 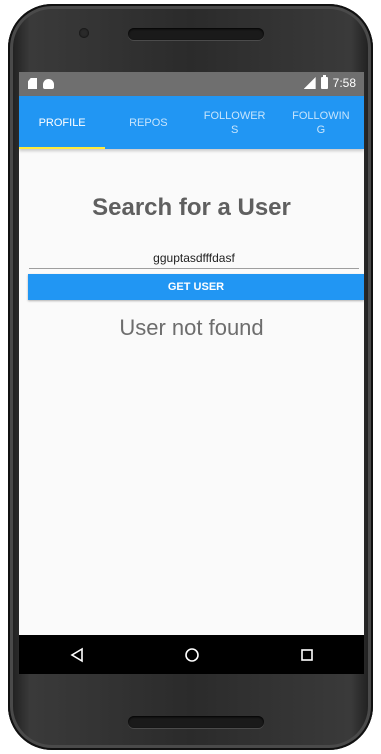 I want to click on page-title: Search for a User, so click(x=191, y=207).